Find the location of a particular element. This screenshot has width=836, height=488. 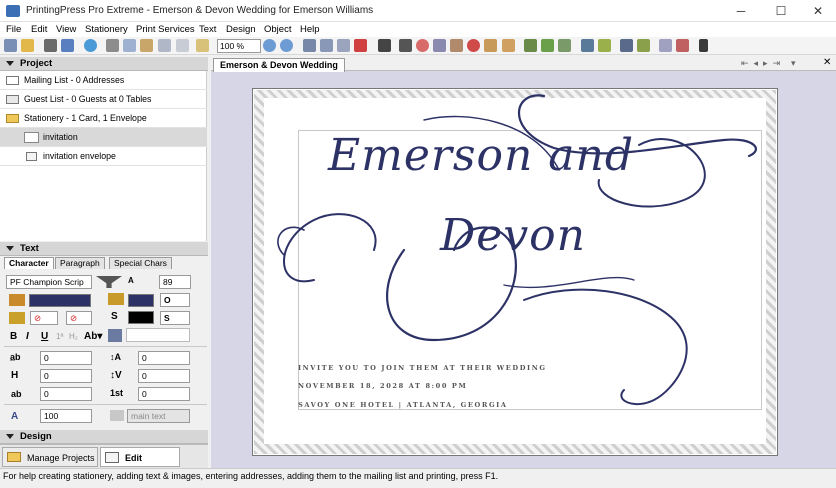

image-icon is located at coordinates (490, 45).